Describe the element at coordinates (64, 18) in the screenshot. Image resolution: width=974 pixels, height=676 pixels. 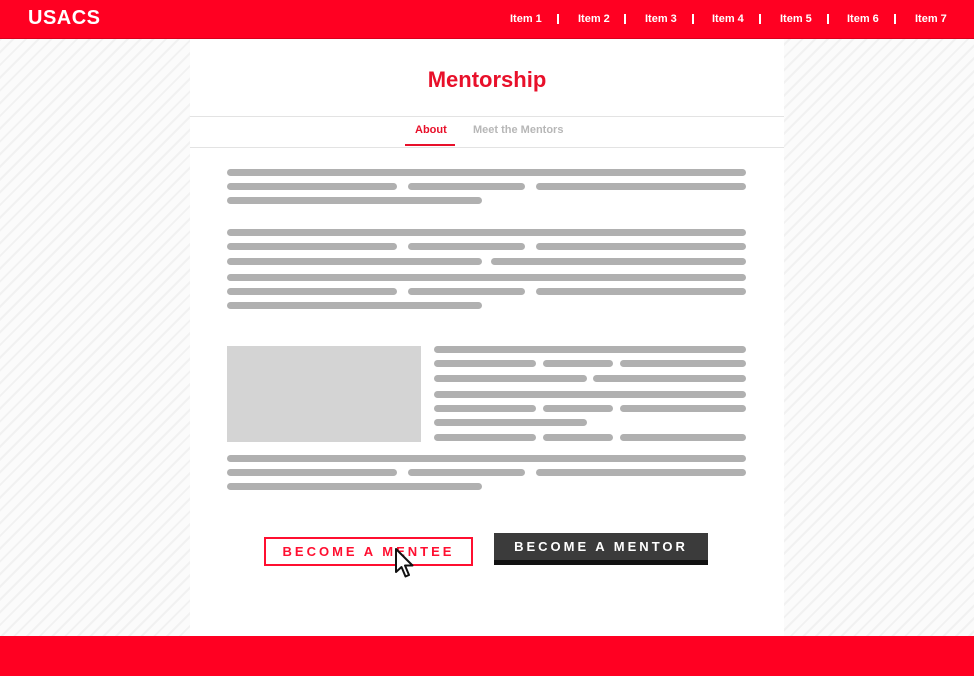
I see `site-logo: USACS` at that location.